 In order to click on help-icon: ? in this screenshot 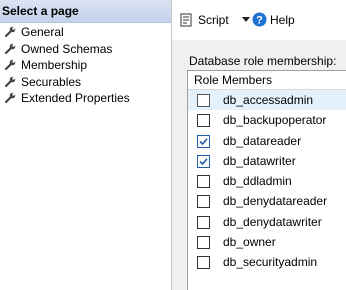, I will do `click(259, 19)`.